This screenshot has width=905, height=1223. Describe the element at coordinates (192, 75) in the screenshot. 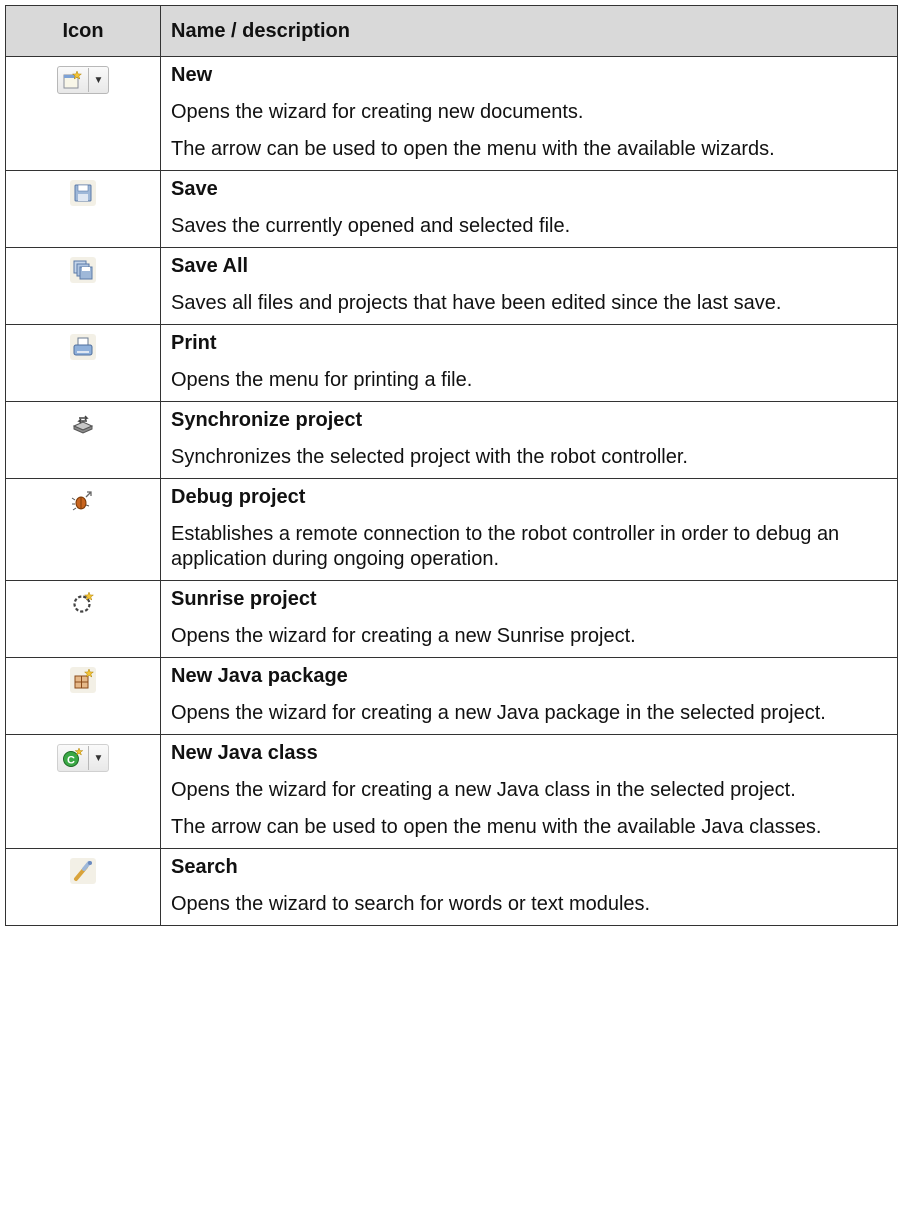

I see `row-title: New` at that location.